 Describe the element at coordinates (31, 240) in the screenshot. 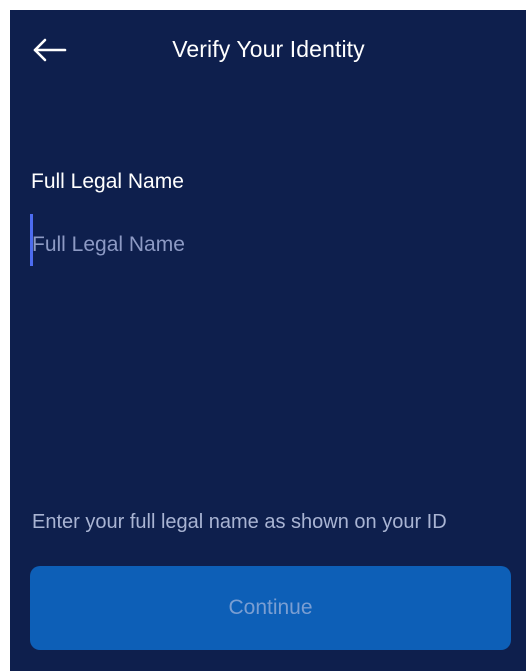

I see `text-cursor` at that location.